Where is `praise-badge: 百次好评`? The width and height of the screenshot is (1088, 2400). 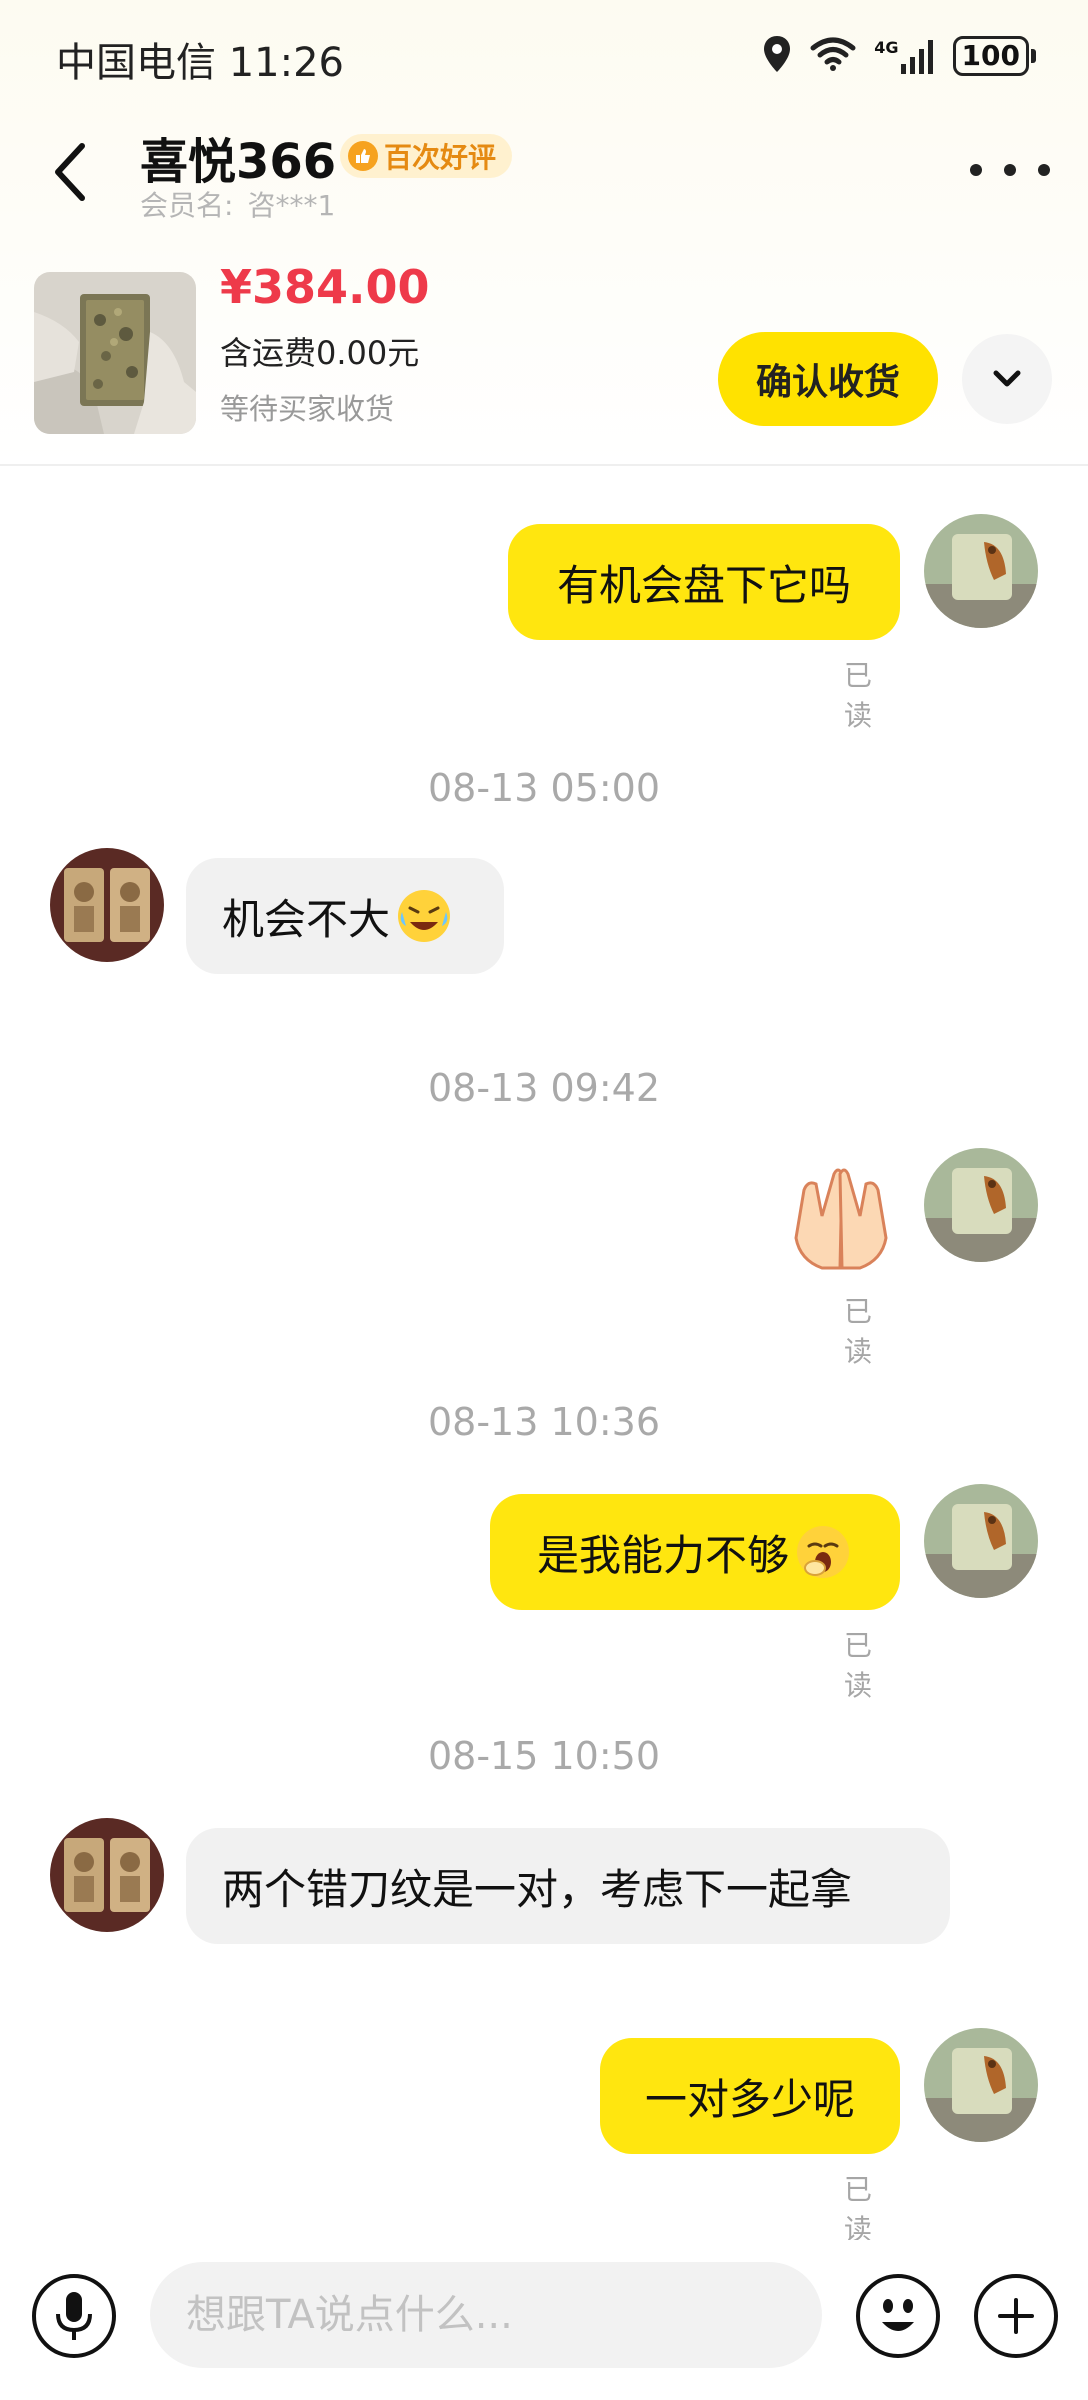
praise-badge: 百次好评 is located at coordinates (426, 156).